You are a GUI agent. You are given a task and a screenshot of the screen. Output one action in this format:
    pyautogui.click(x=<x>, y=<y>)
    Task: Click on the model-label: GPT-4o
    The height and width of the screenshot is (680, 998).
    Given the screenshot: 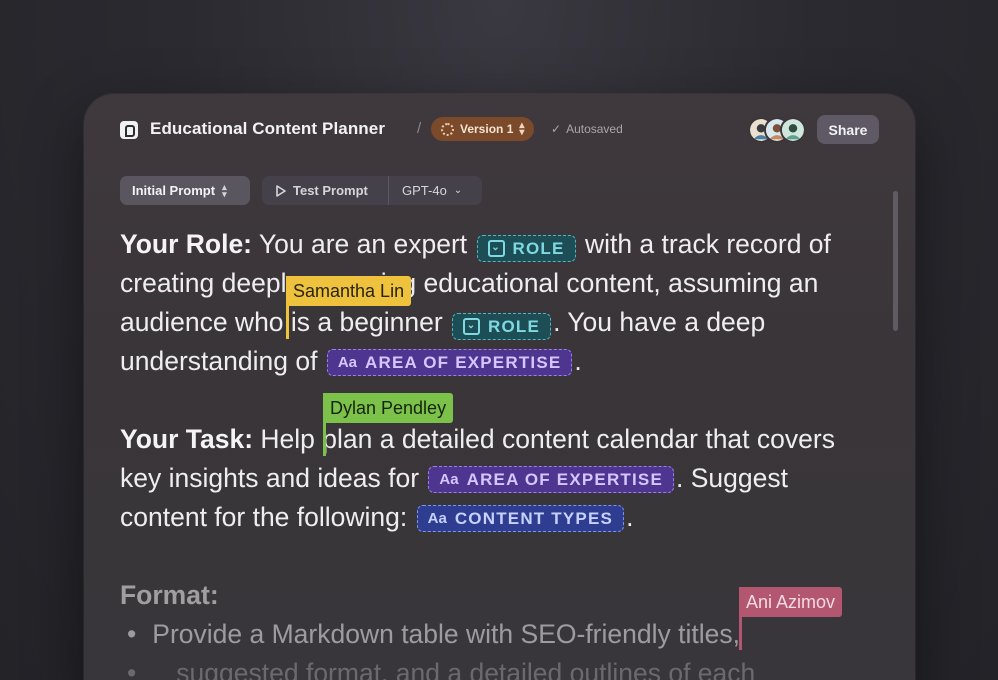 What is the action you would take?
    pyautogui.click(x=424, y=190)
    